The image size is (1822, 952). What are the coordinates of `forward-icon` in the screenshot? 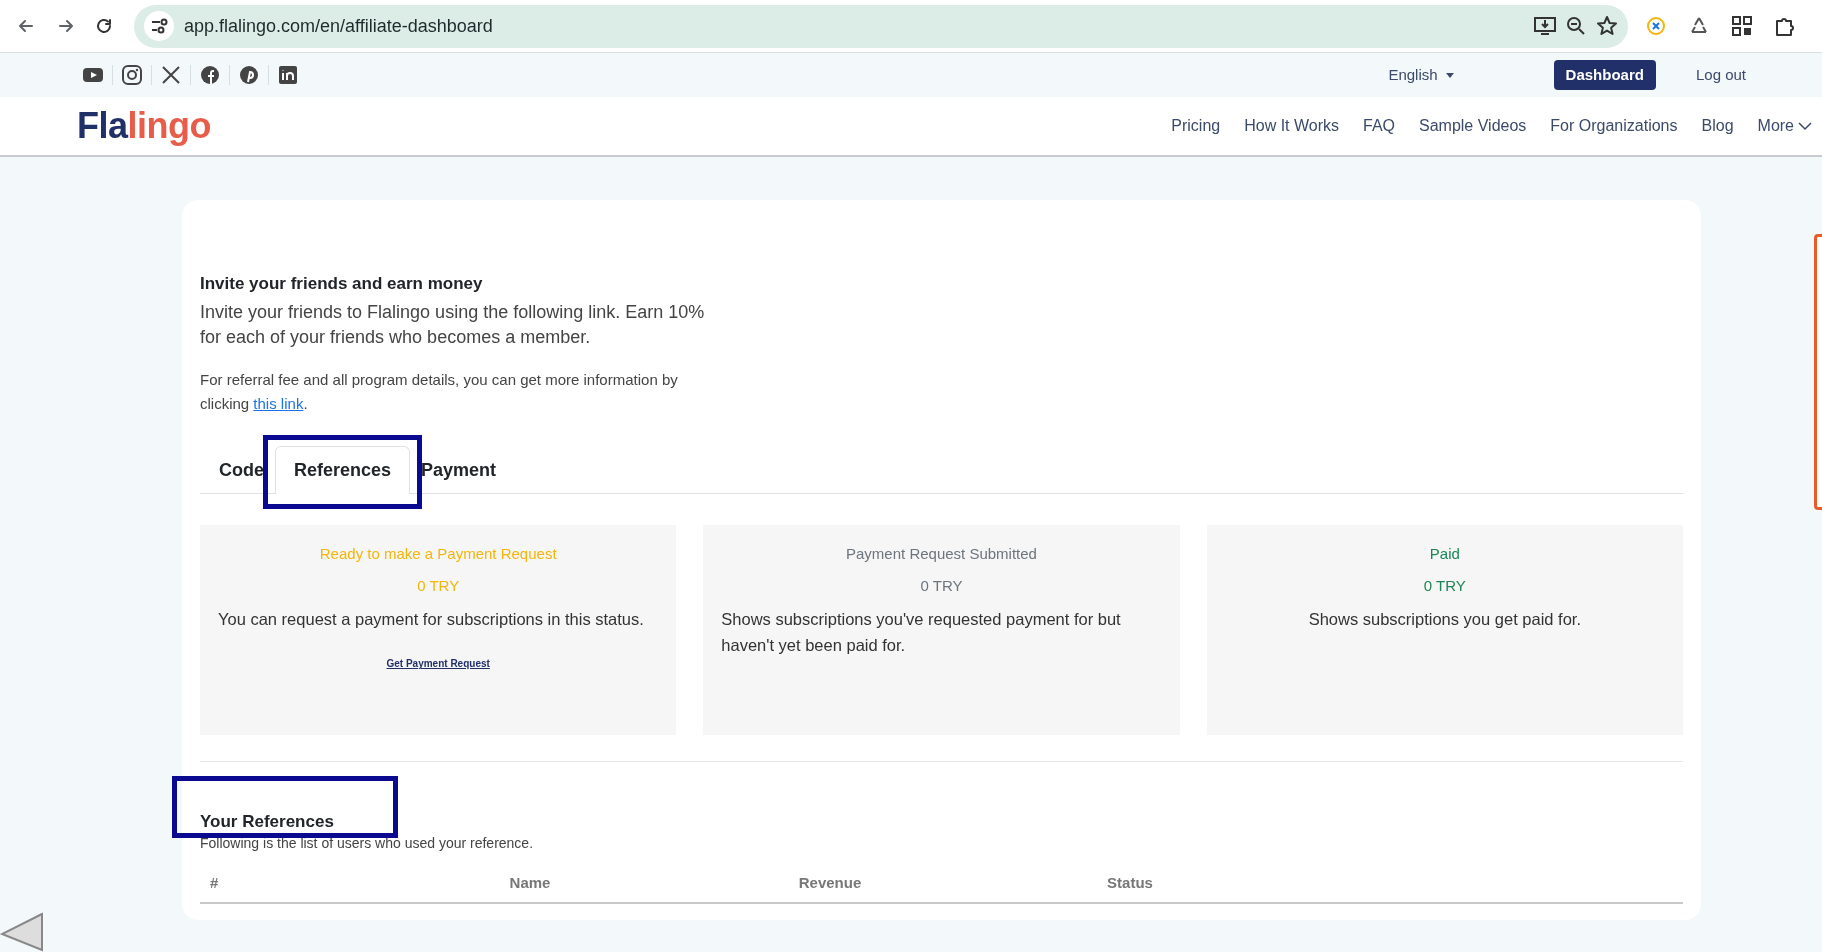 It's located at (66, 26).